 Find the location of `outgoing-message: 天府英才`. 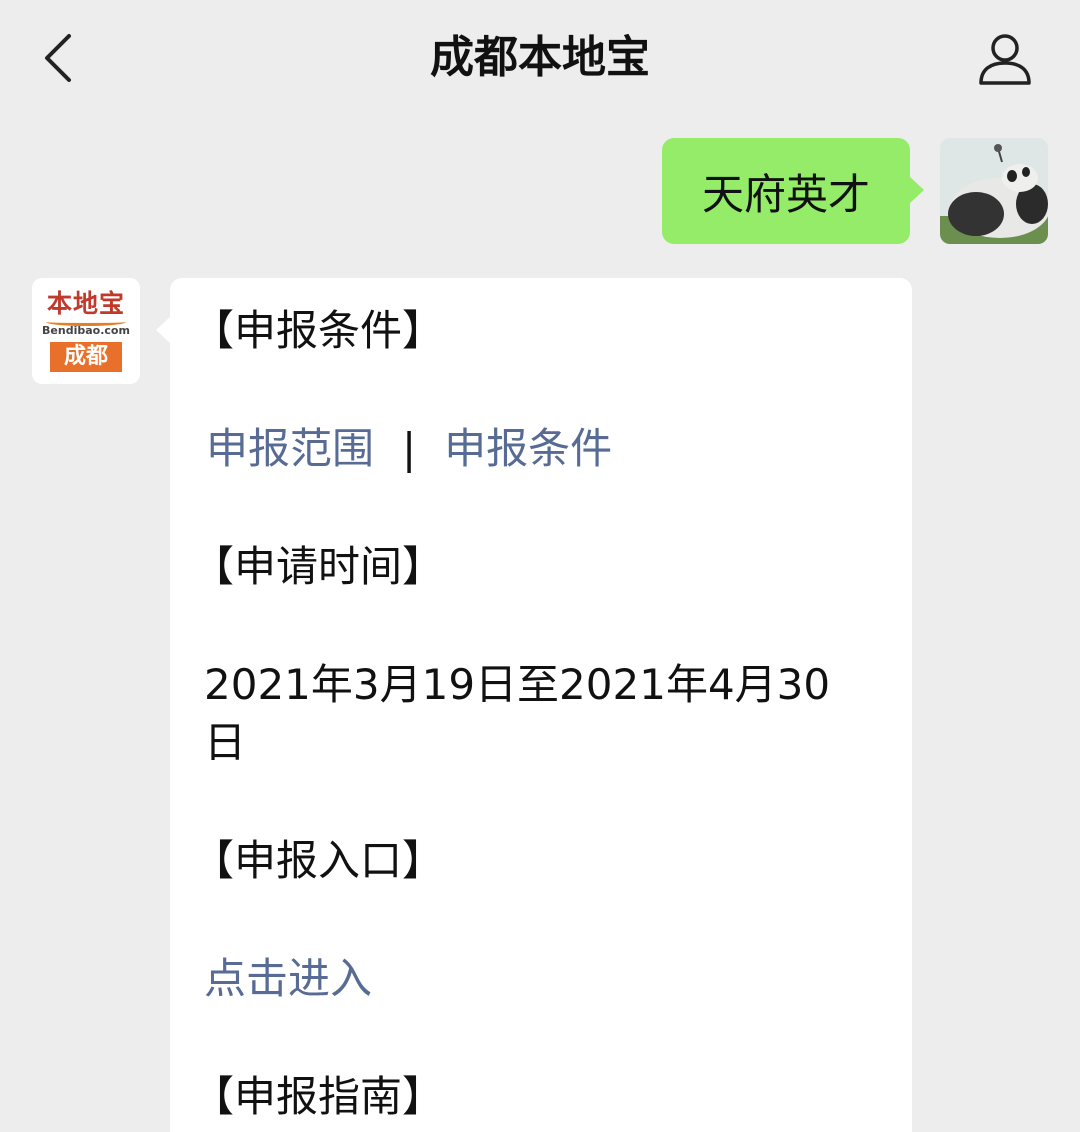

outgoing-message: 天府英才 is located at coordinates (793, 191).